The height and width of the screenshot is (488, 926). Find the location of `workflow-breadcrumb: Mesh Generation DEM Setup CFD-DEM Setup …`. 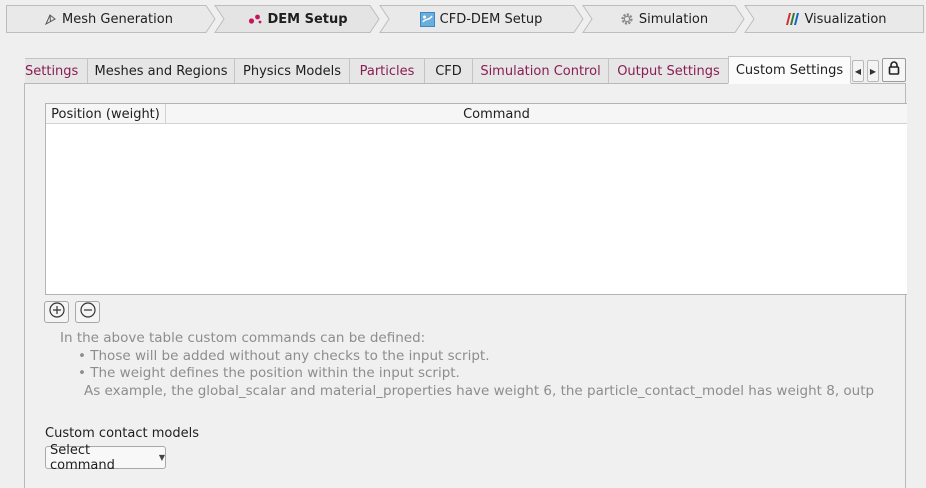

workflow-breadcrumb: Mesh Generation DEM Setup CFD-DEM Setup … is located at coordinates (465, 19).